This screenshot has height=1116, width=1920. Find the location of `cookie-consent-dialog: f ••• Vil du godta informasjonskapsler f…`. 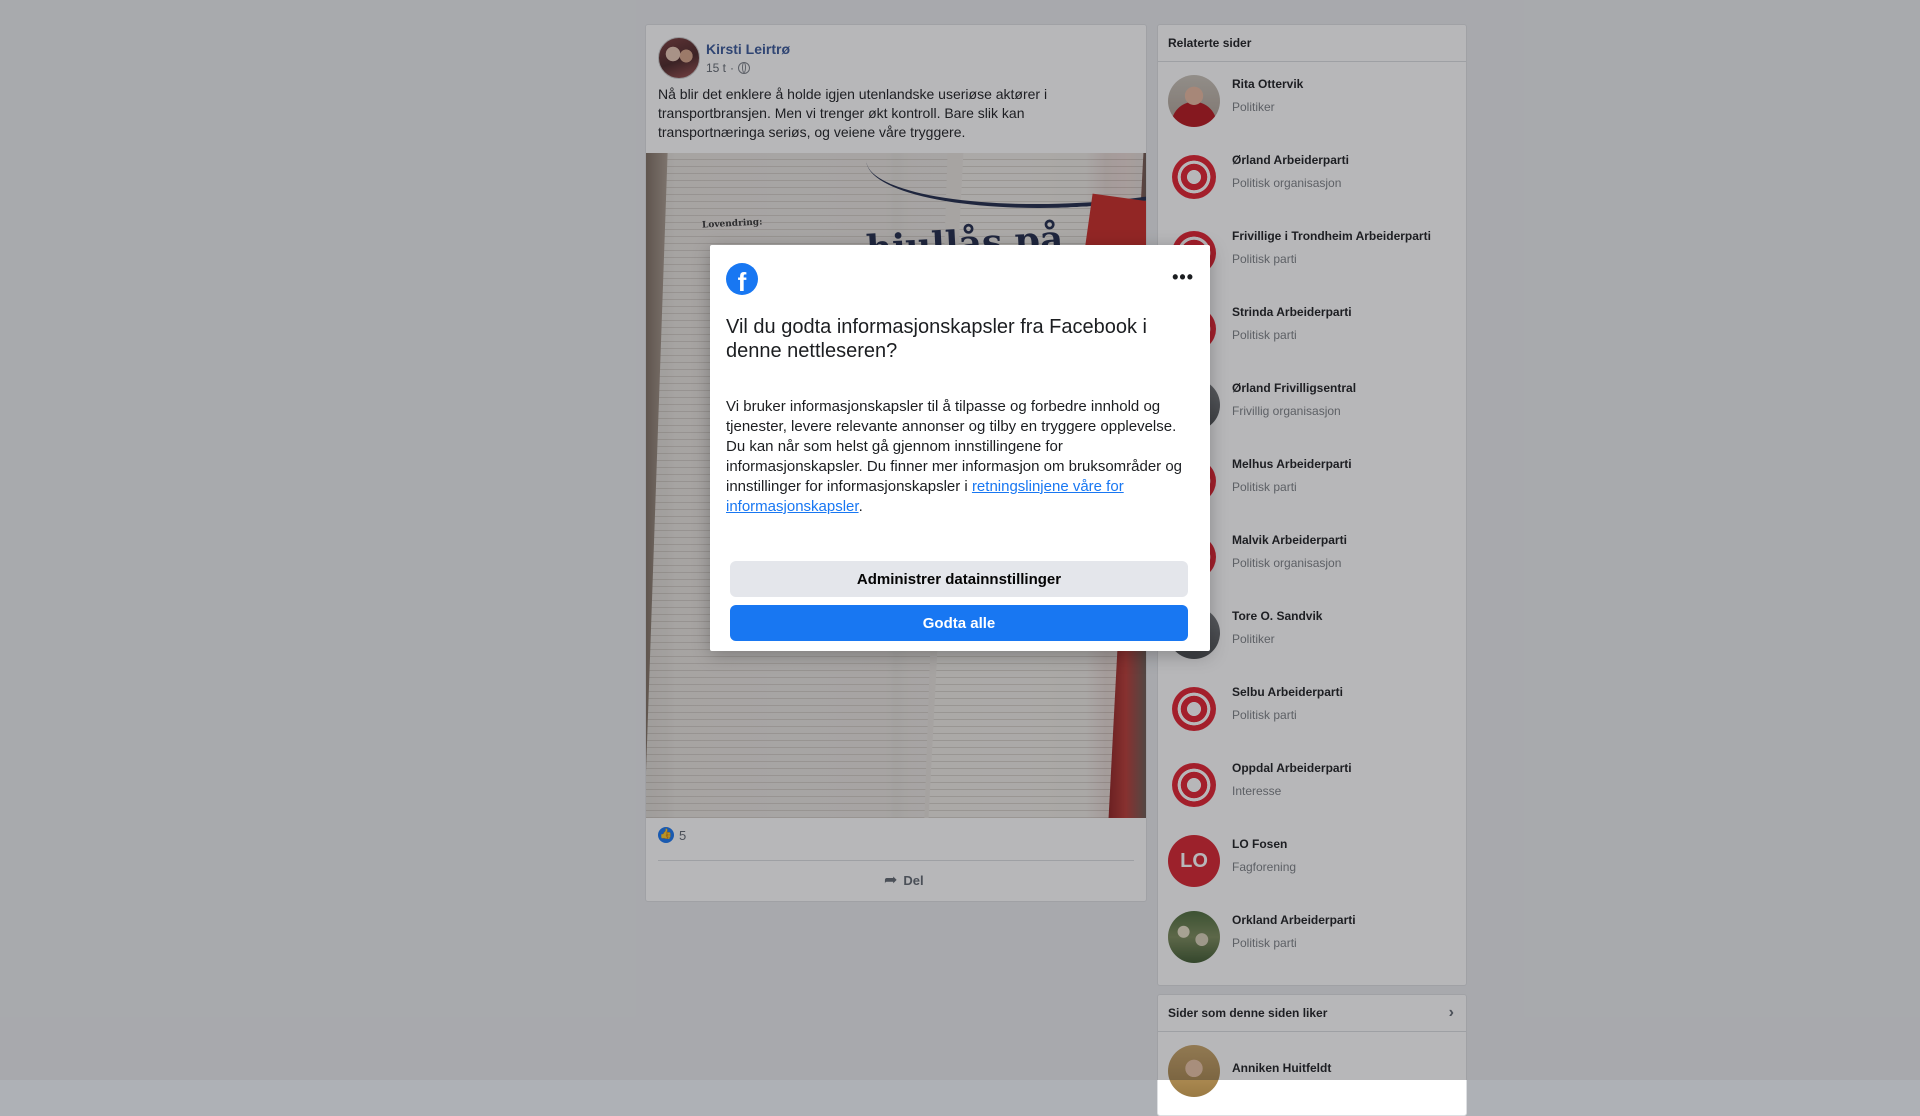

cookie-consent-dialog: f ••• Vil du godta informasjonskapsler f… is located at coordinates (960, 448).